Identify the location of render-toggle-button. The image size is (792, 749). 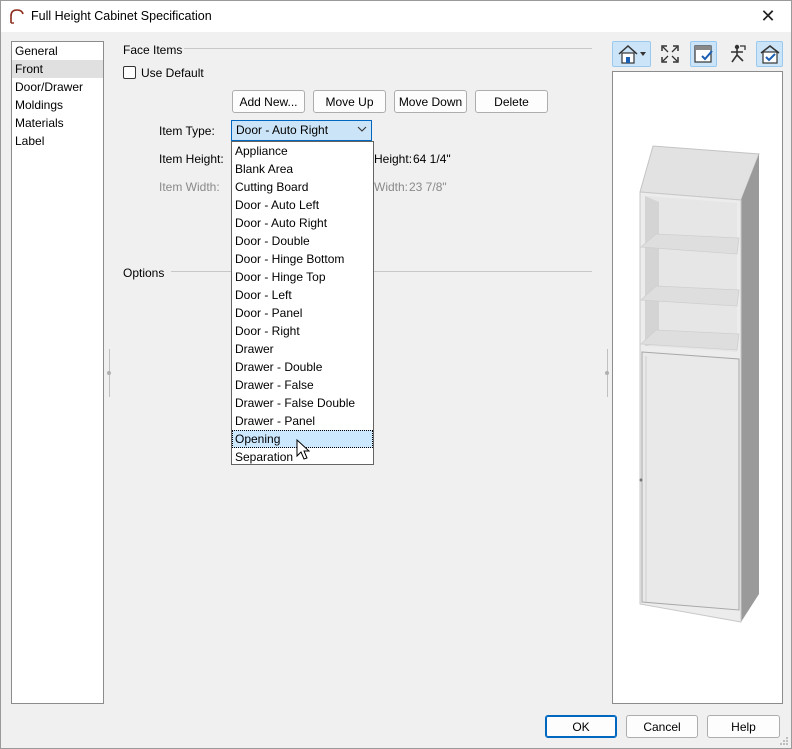
(769, 54).